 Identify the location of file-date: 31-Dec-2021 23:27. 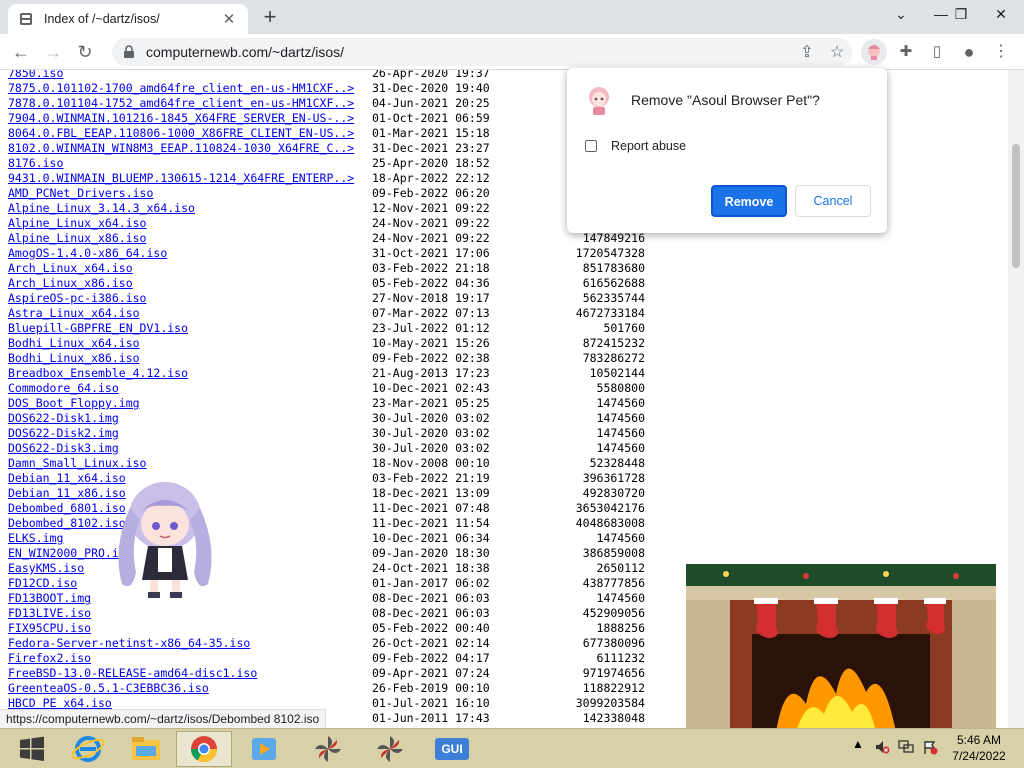
(431, 148).